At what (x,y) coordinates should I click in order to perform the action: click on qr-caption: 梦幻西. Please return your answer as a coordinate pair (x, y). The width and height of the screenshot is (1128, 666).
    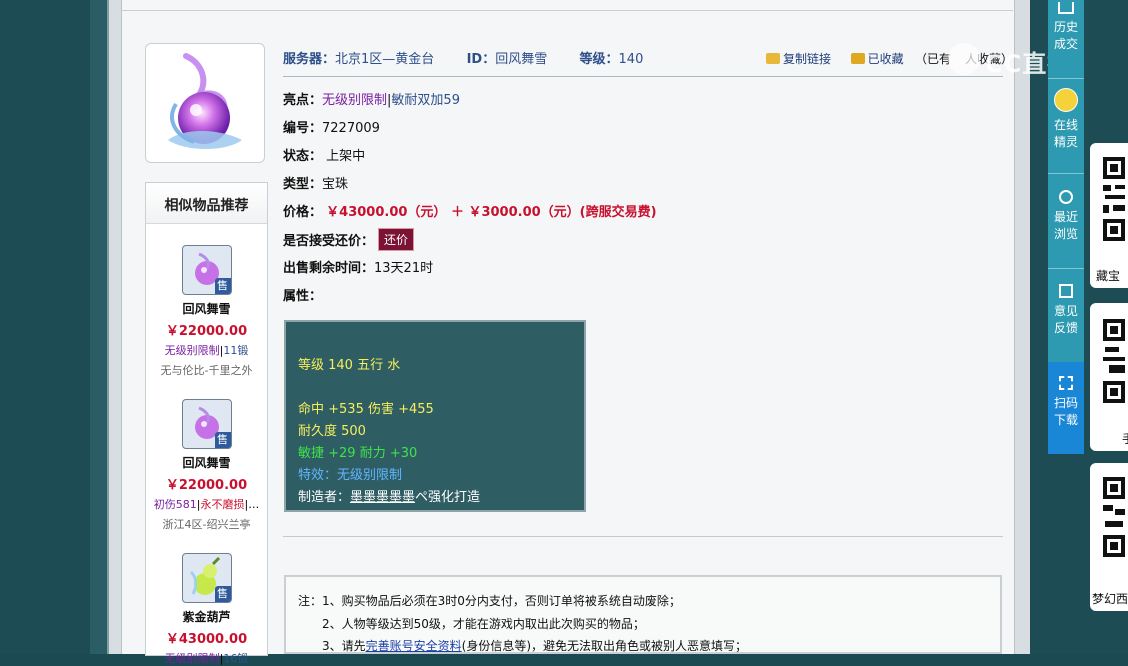
    Looking at the image, I should click on (1110, 599).